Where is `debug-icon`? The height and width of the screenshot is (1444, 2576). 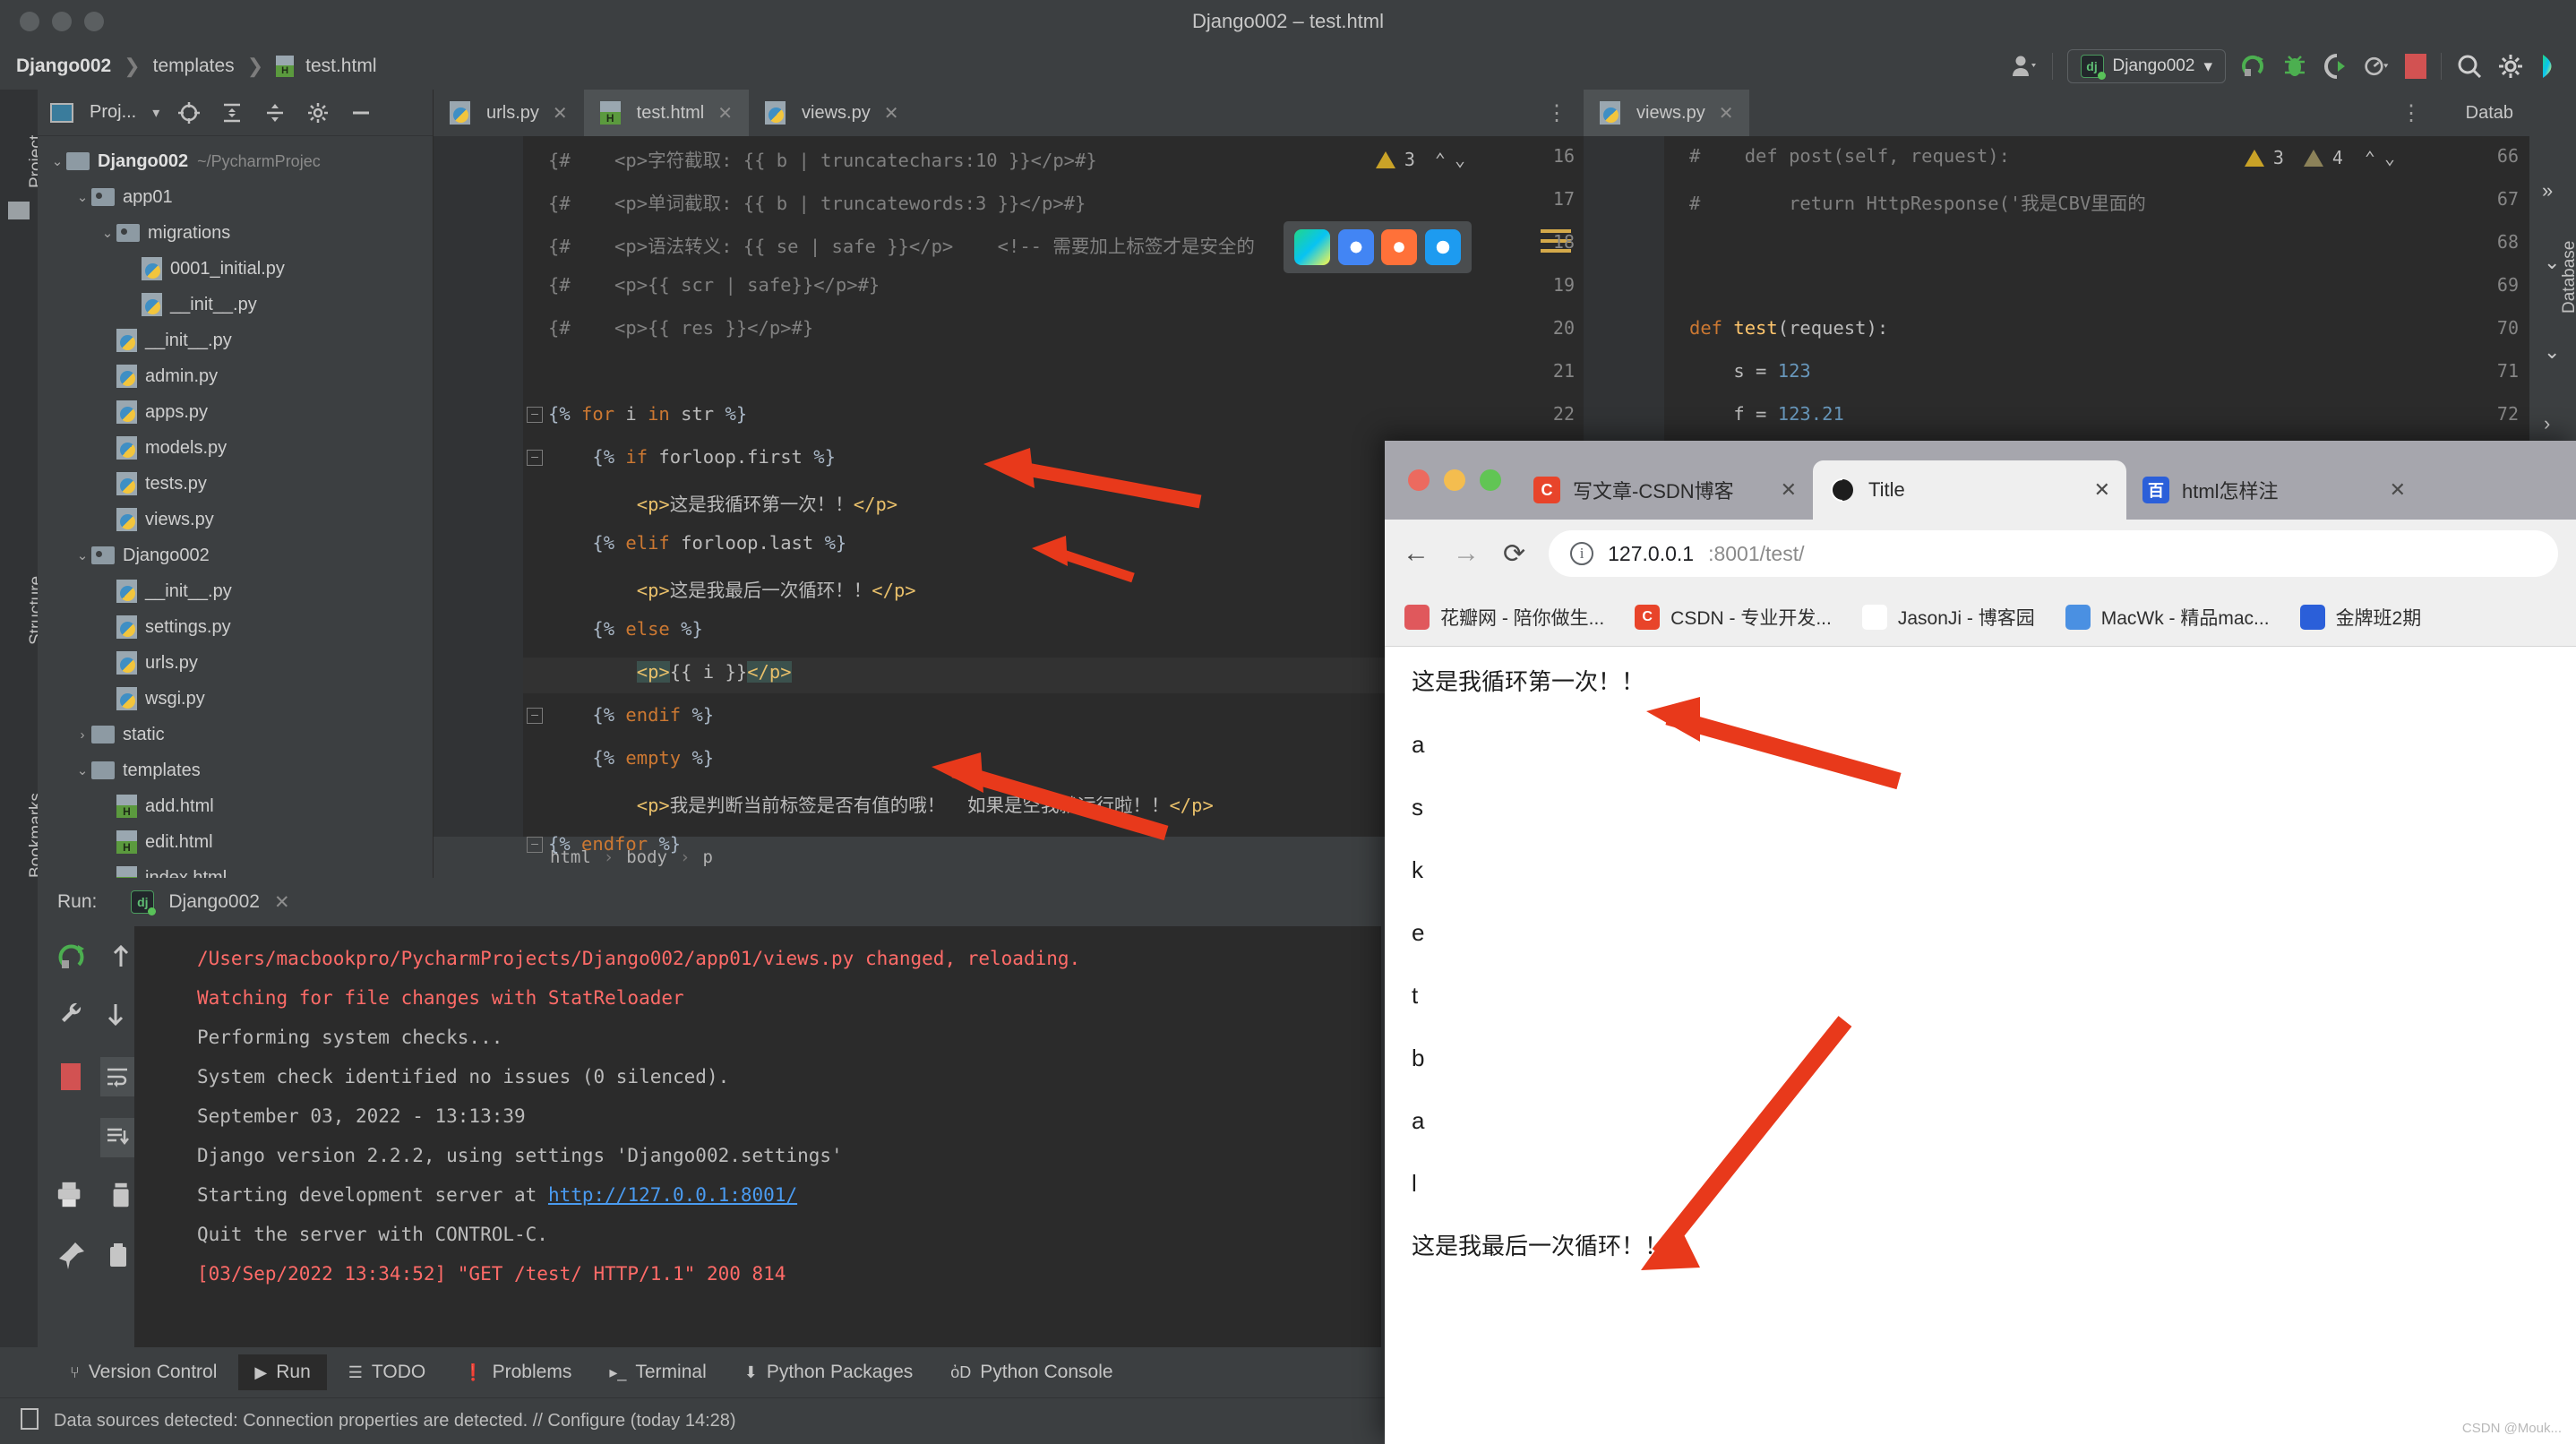
debug-icon is located at coordinates (2294, 67).